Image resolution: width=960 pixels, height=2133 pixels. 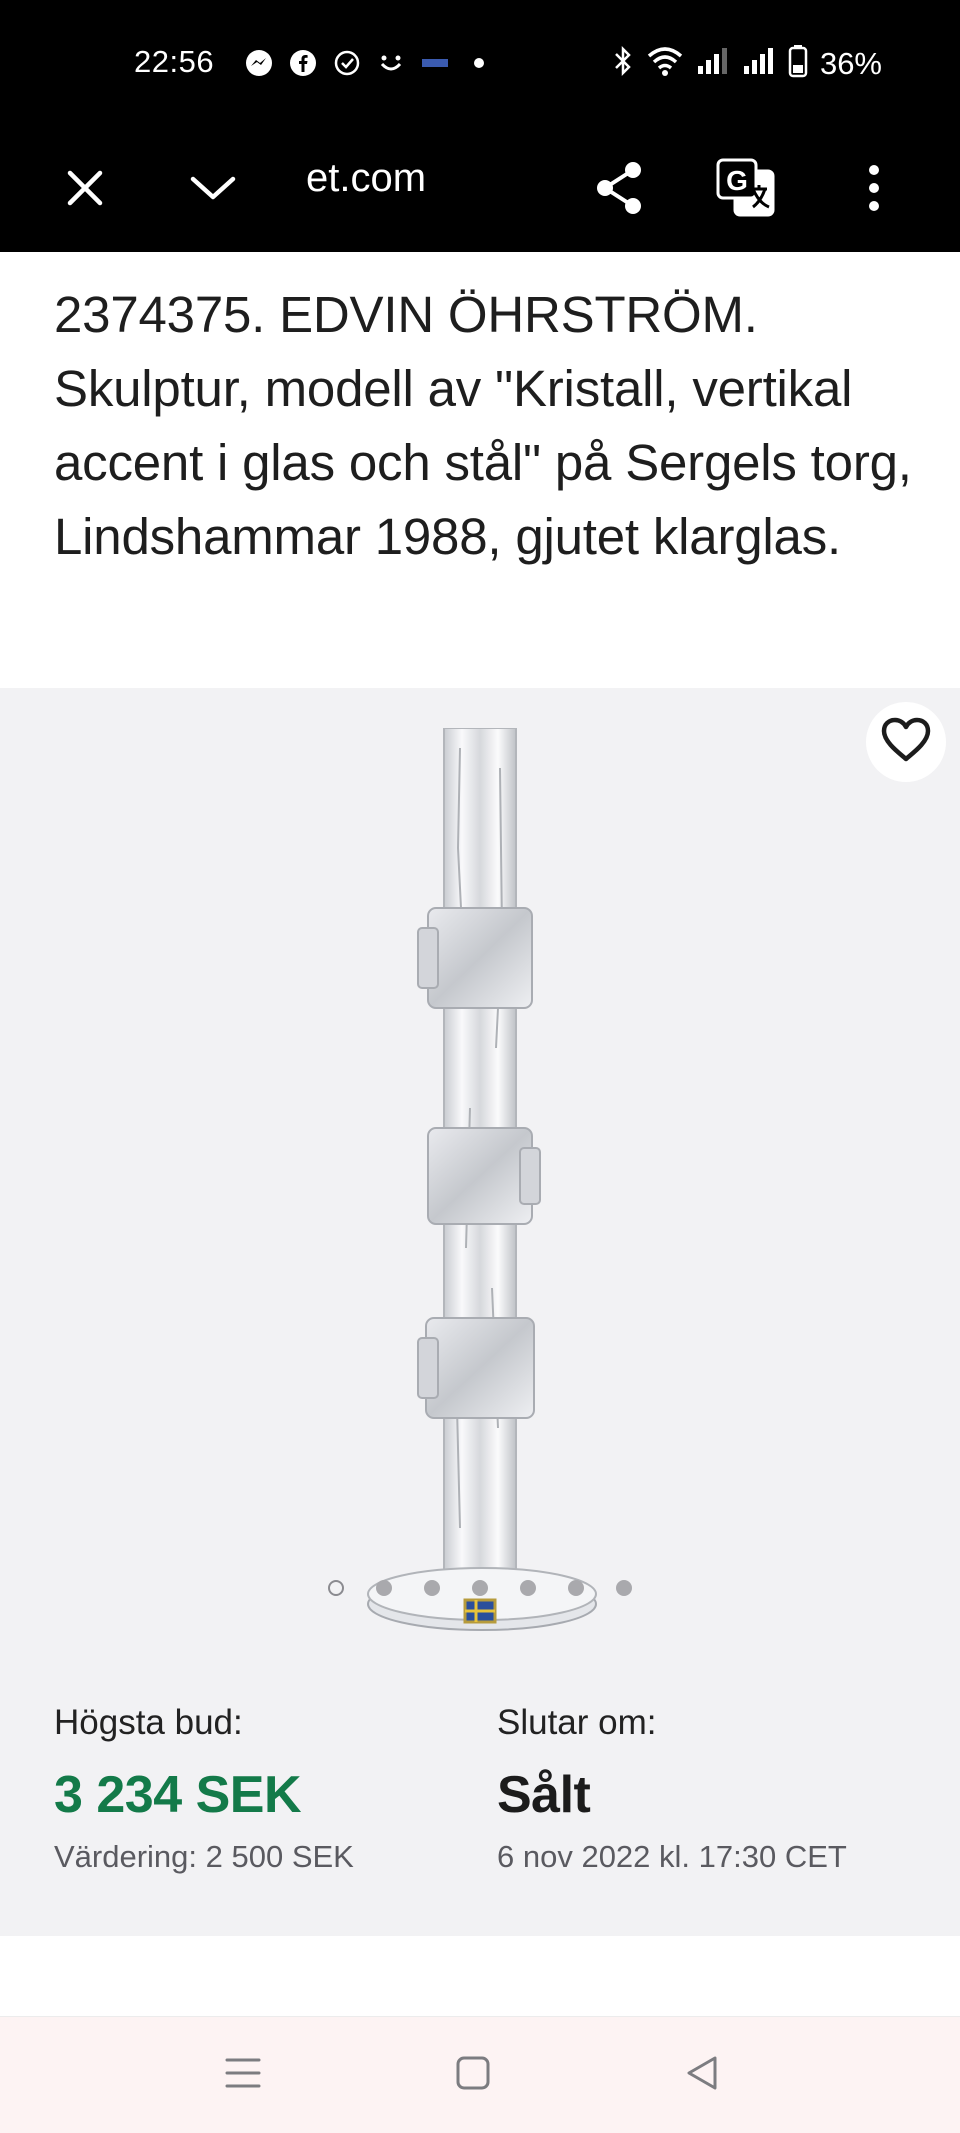 I want to click on share-icon, so click(x=619, y=190).